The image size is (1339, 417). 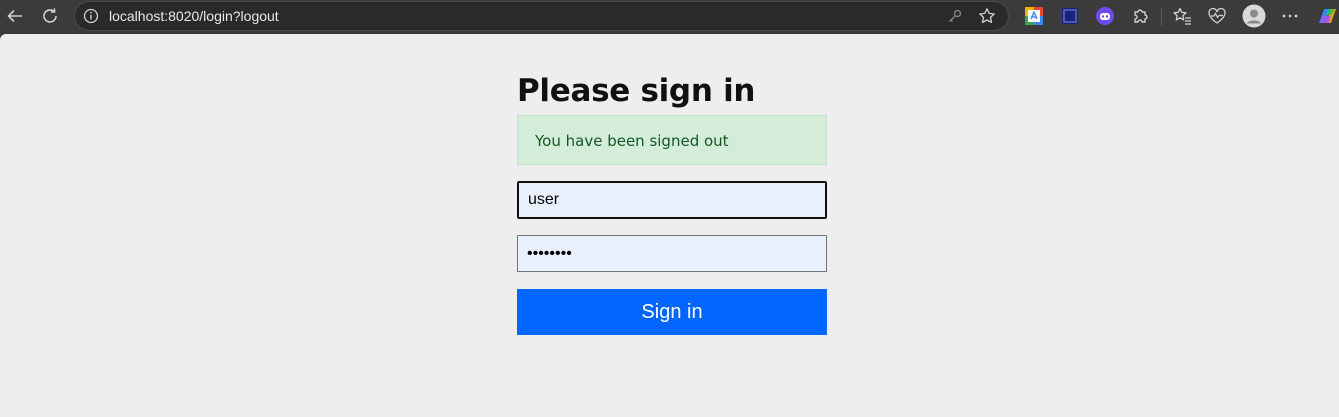 I want to click on back-arrow-icon, so click(x=15, y=16).